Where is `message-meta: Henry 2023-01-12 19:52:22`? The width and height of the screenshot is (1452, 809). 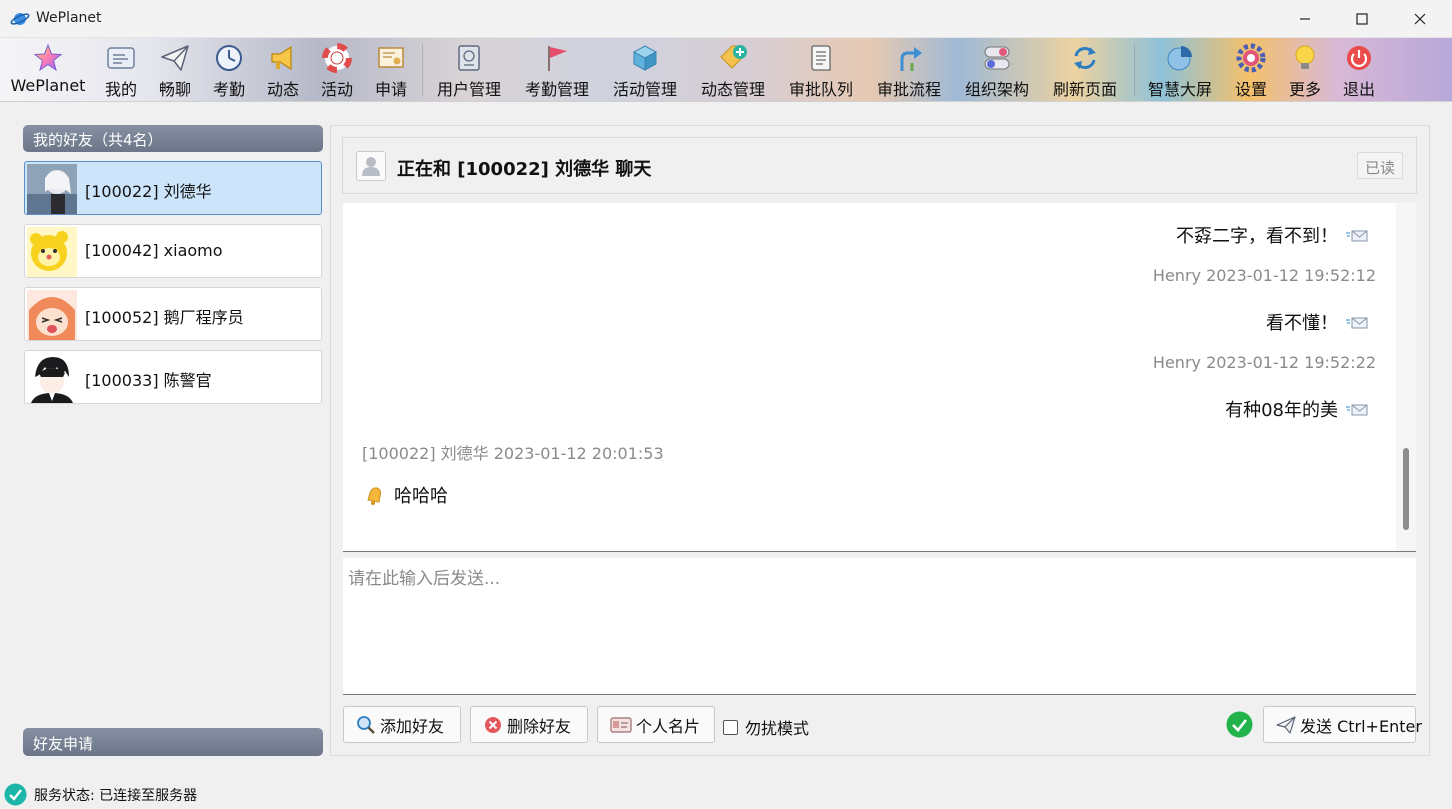
message-meta: Henry 2023-01-12 19:52:22 is located at coordinates (1264, 362).